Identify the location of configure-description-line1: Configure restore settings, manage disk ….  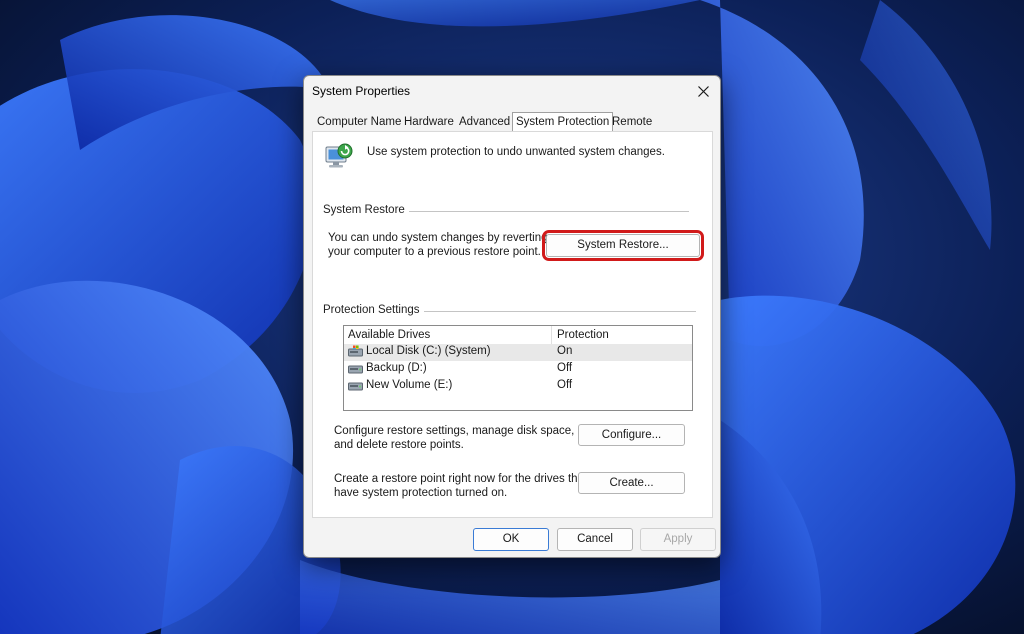
(454, 431).